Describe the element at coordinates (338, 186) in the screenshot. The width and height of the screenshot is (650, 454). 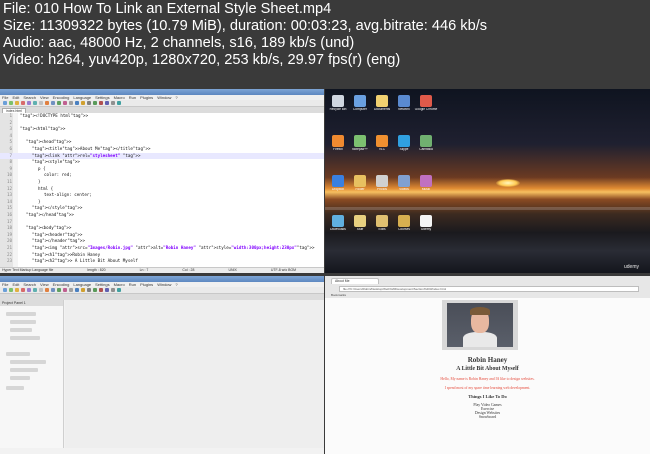
I see `desktop-icon: Dropbox` at that location.